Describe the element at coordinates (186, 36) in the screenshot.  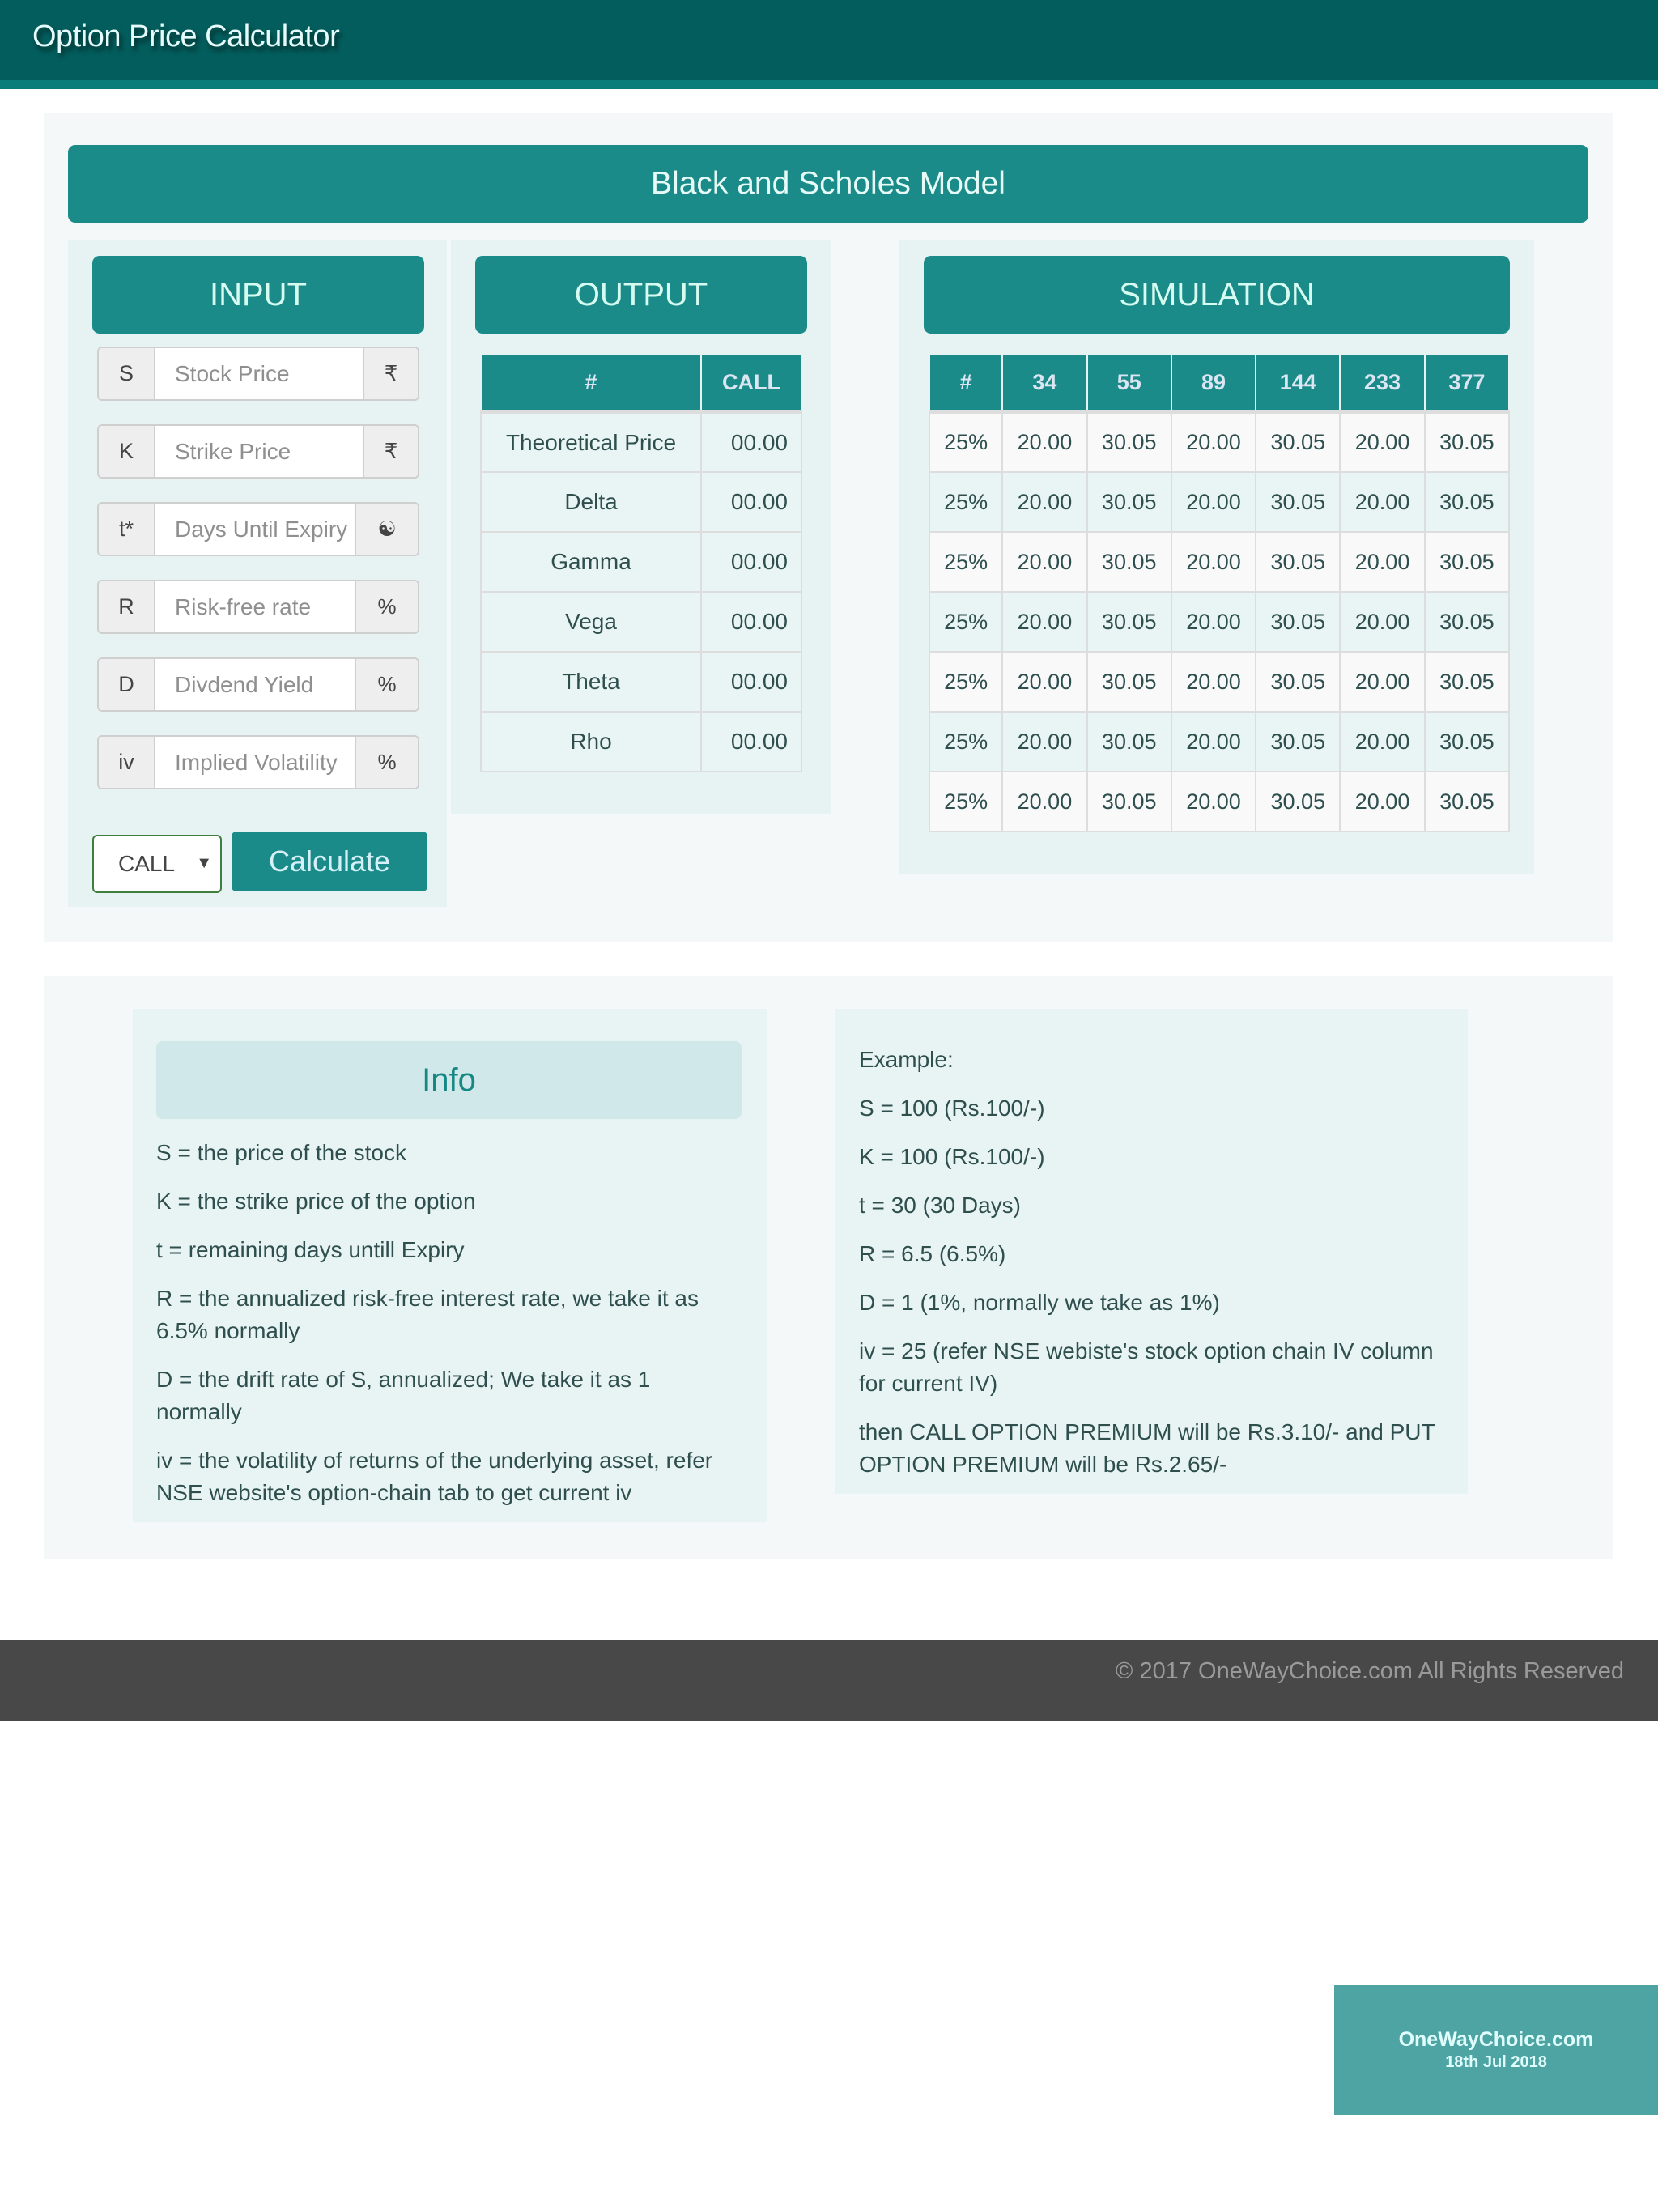
I see `app-title: Option Price Calculator` at that location.